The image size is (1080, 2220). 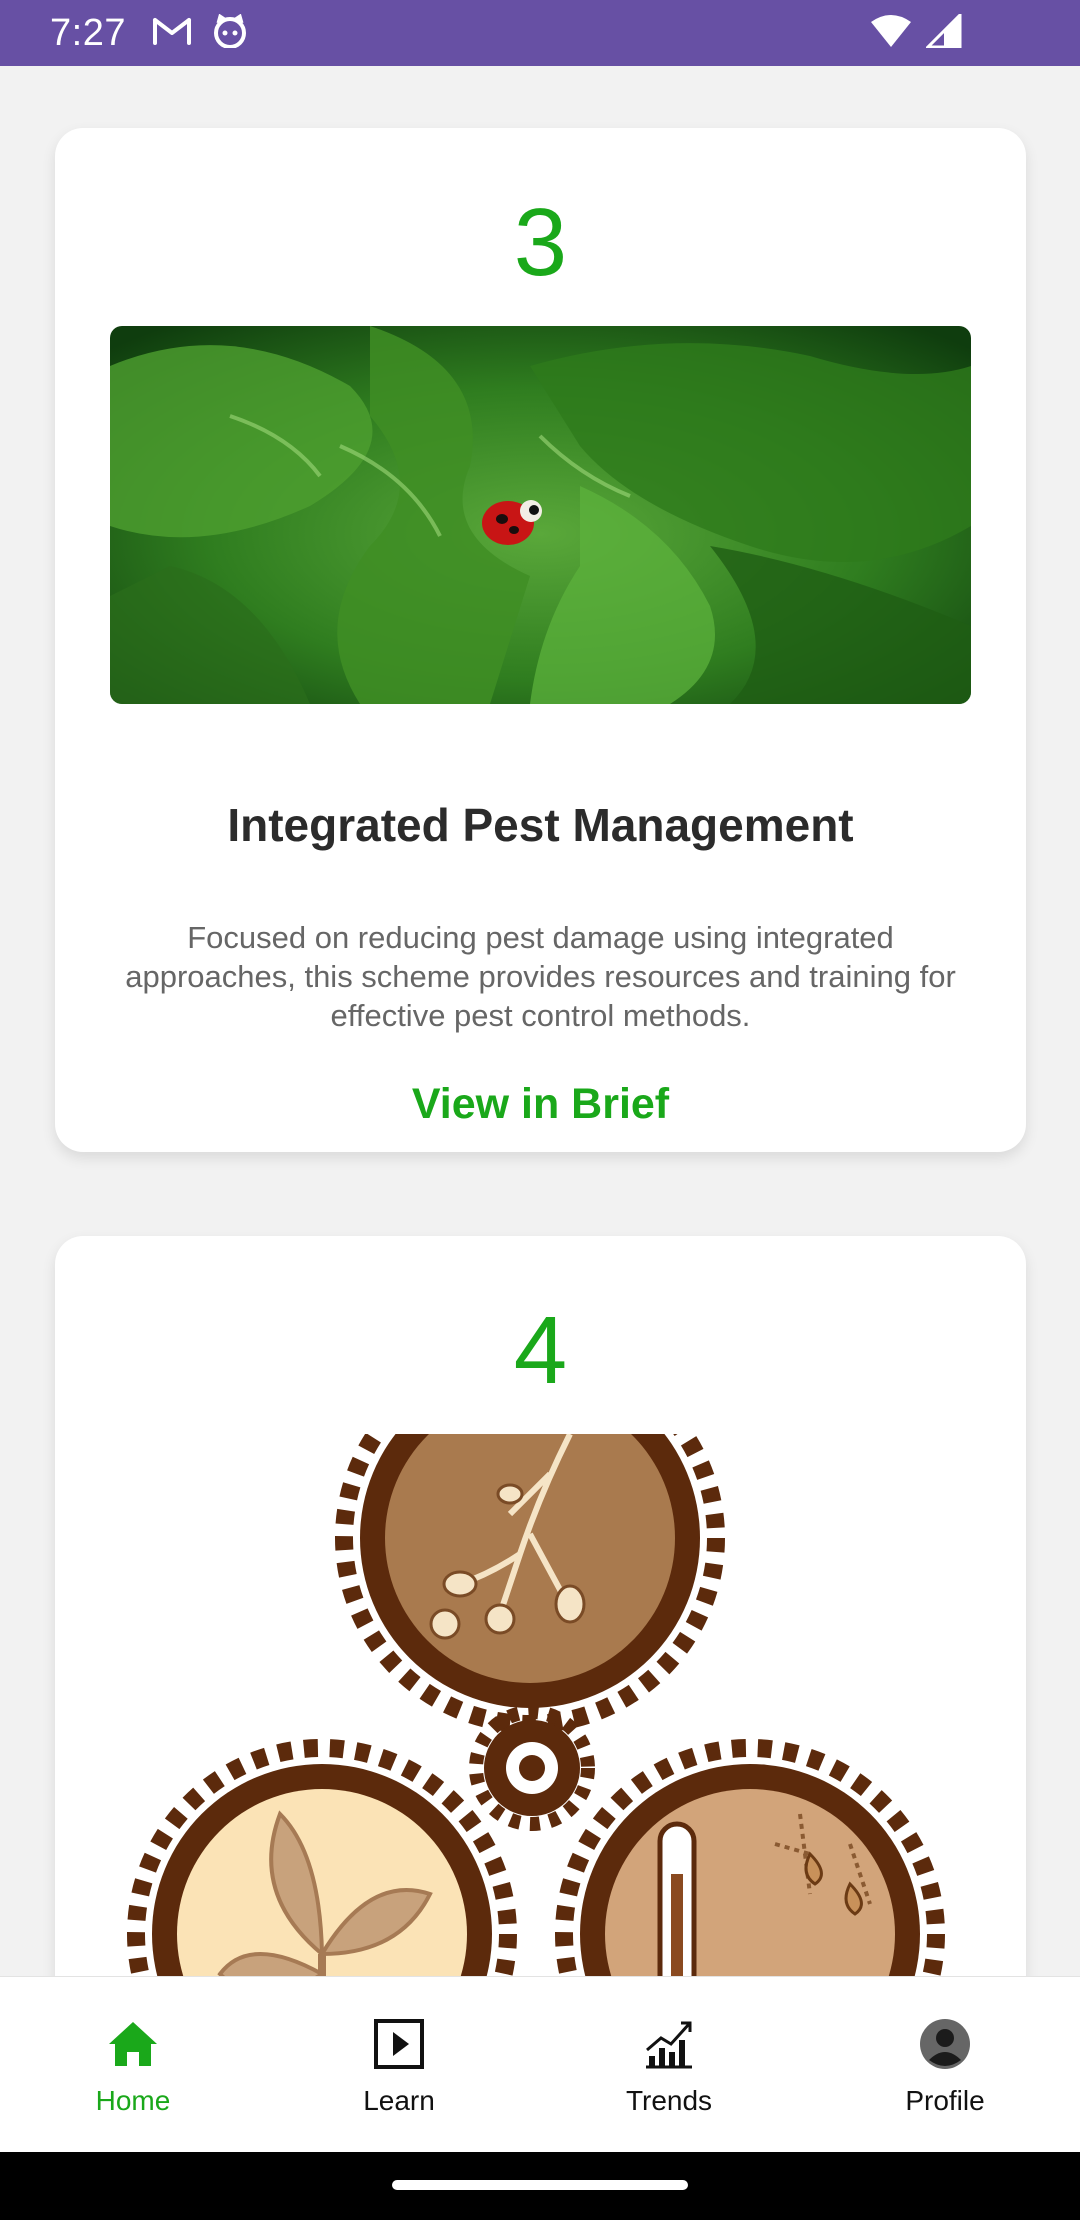 What do you see at coordinates (399, 2044) in the screenshot?
I see `play-icon` at bounding box center [399, 2044].